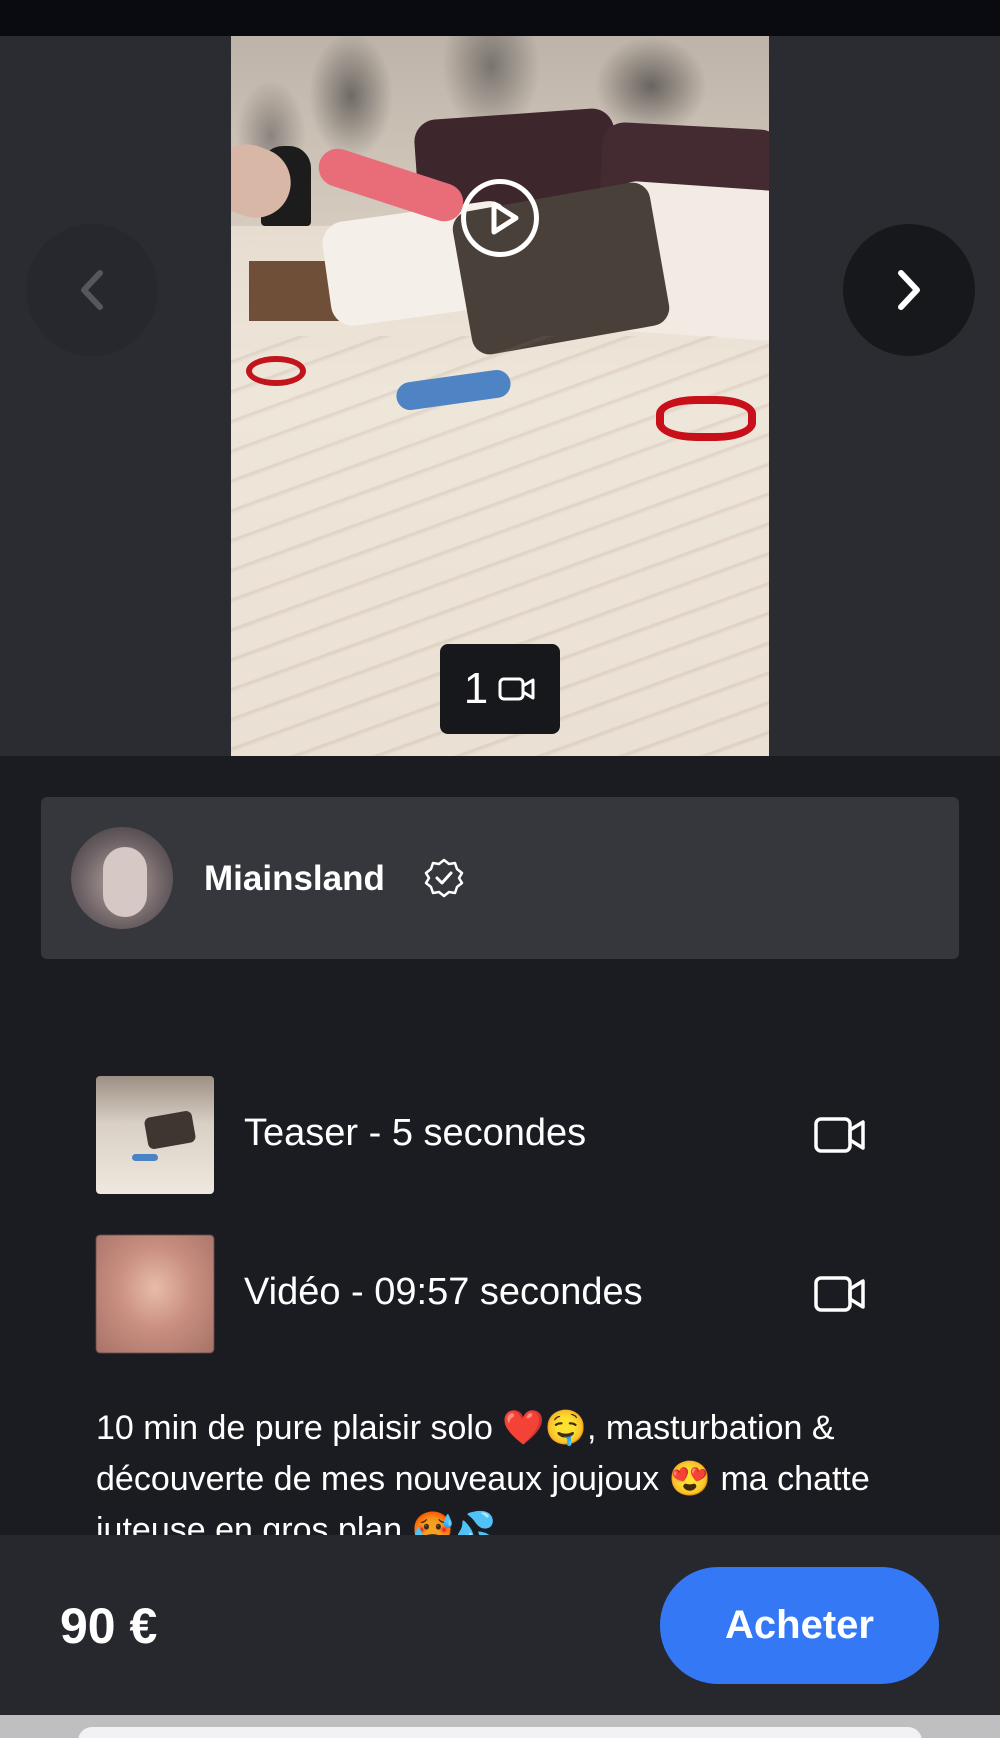 The height and width of the screenshot is (1738, 1000). Describe the element at coordinates (125, 882) in the screenshot. I see `avatar-photo` at that location.